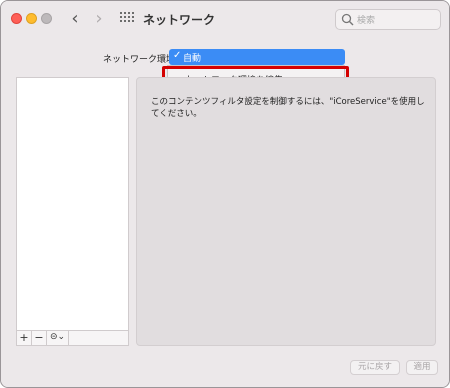 This screenshot has width=450, height=388. Describe the element at coordinates (225, 19) in the screenshot. I see `title-bar: ‹ › ネットワーク 検索` at that location.